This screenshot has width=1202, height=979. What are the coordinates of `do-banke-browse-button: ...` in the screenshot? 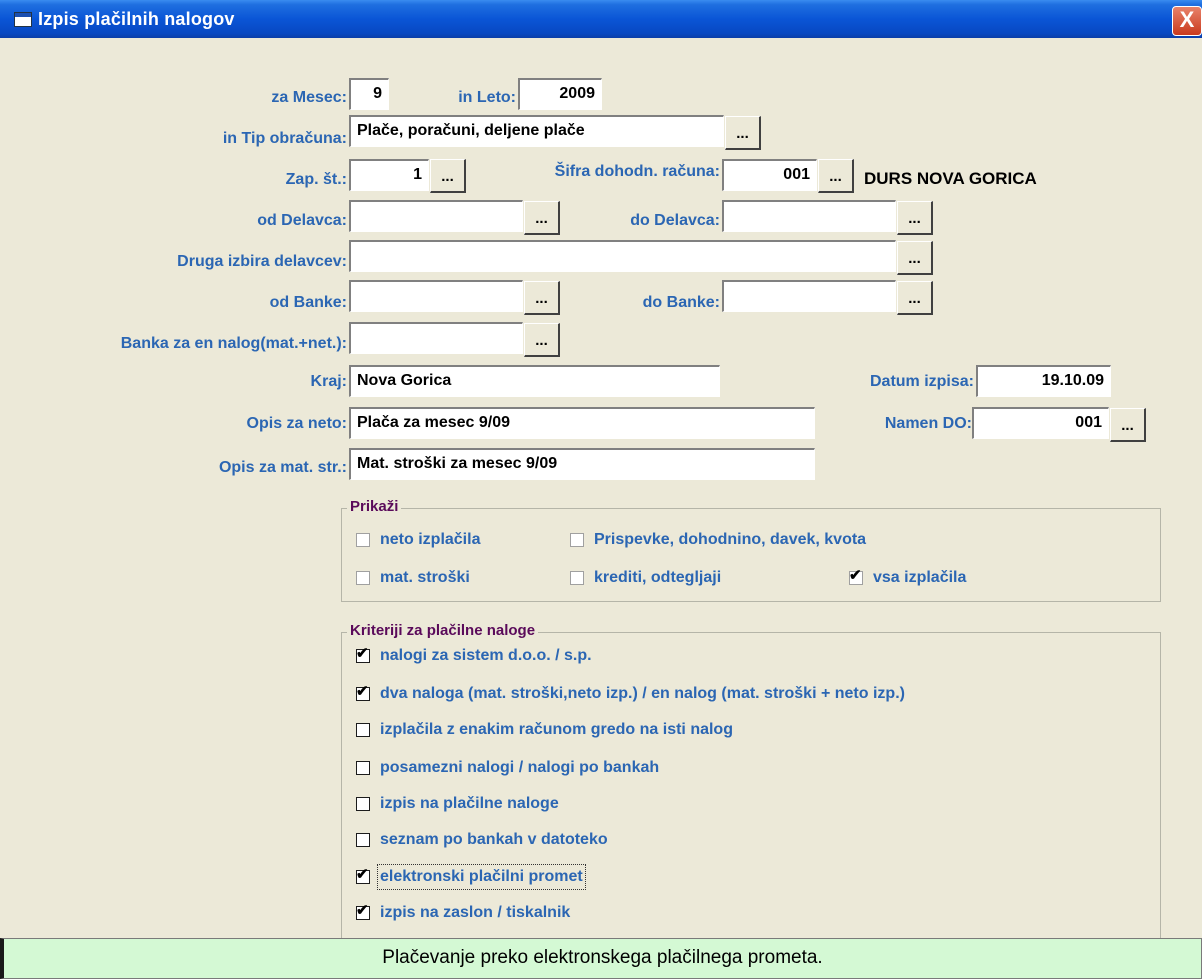 It's located at (915, 298).